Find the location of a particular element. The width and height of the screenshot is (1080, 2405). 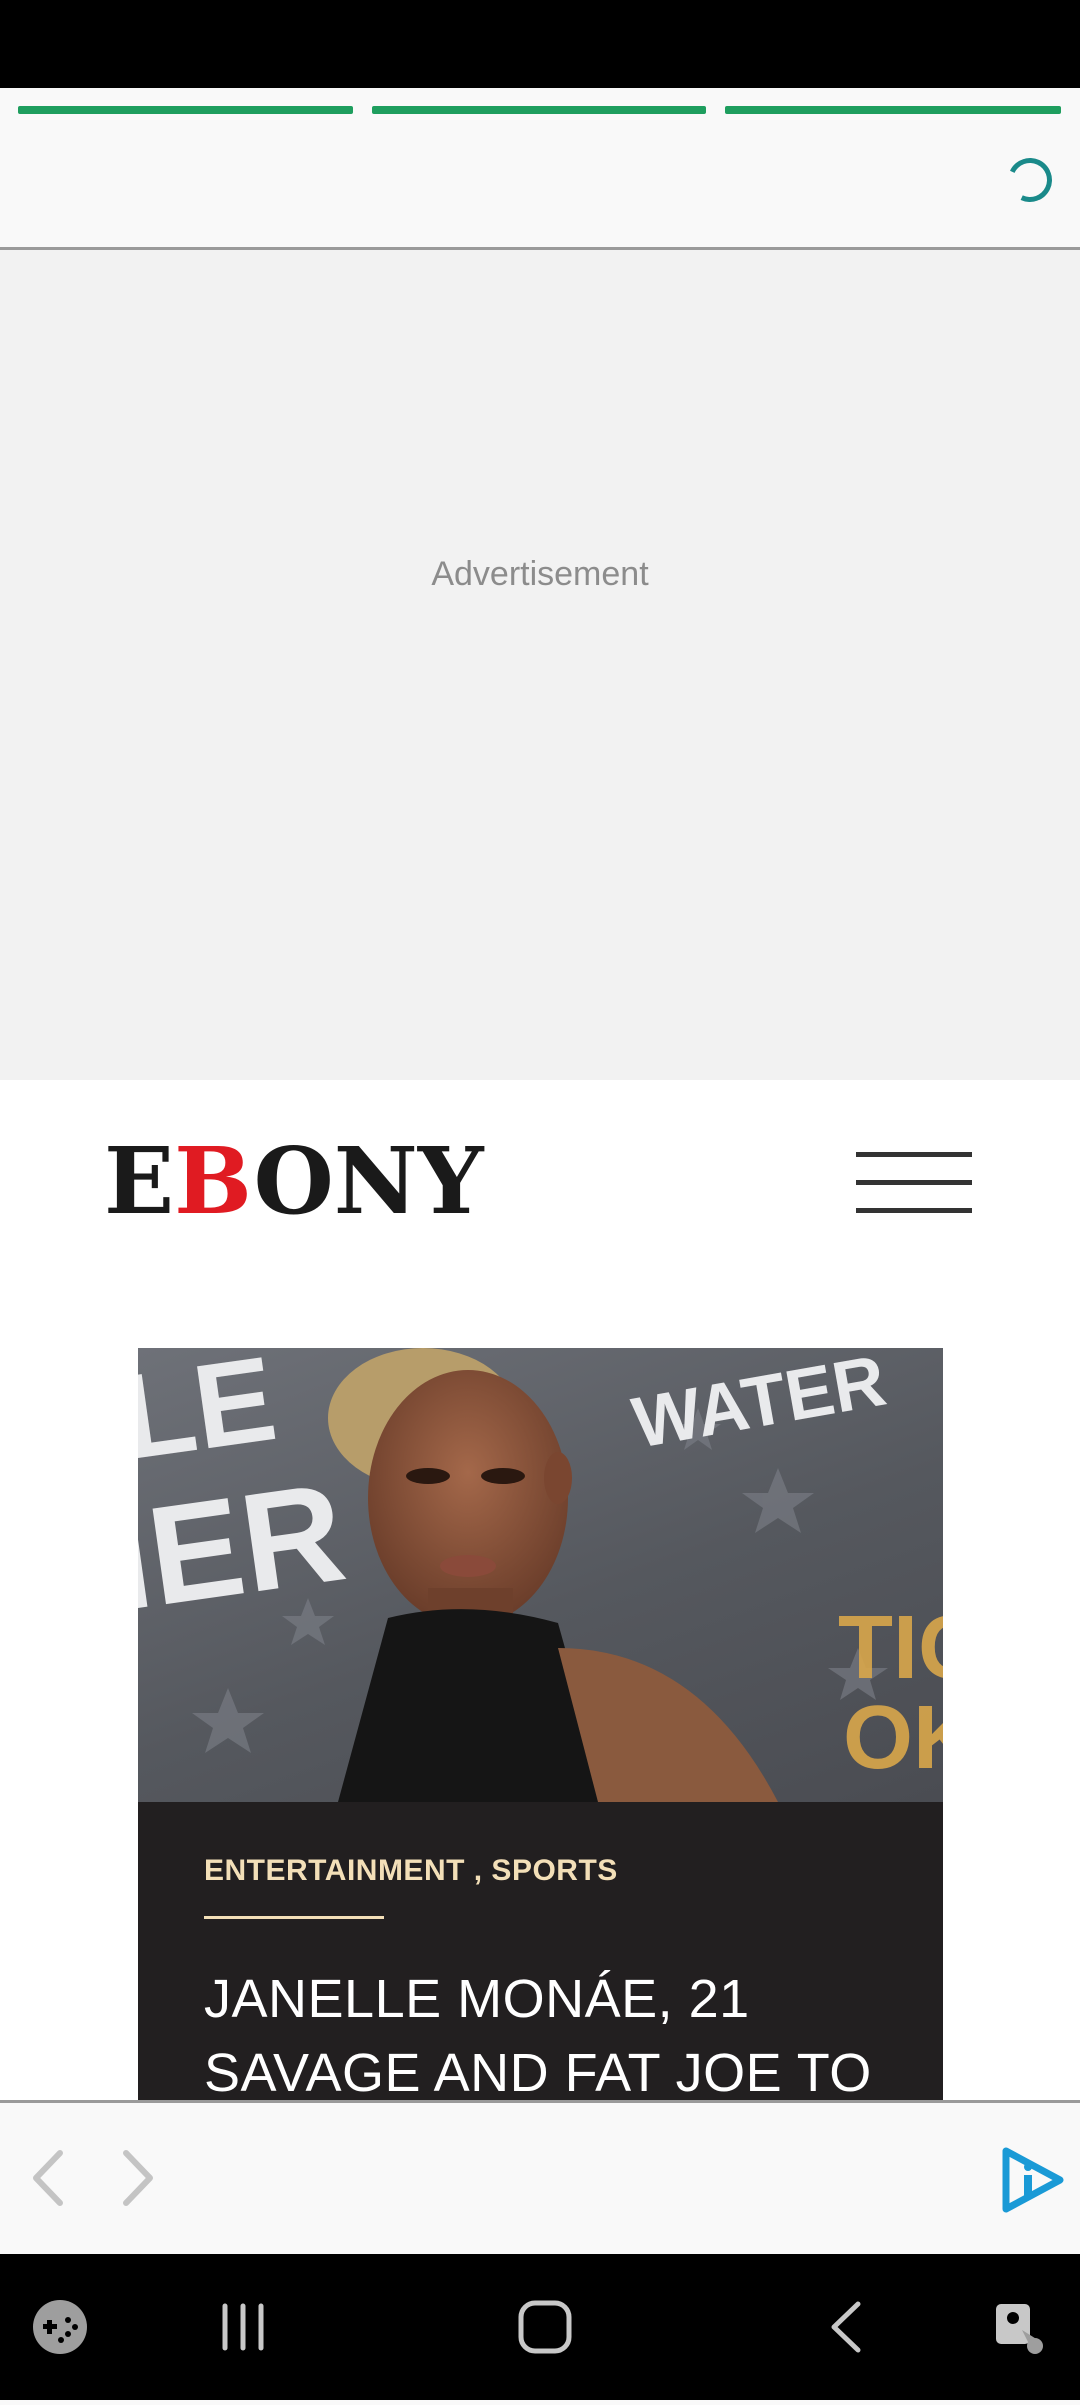

play-info-icon is located at coordinates (1033, 2180).